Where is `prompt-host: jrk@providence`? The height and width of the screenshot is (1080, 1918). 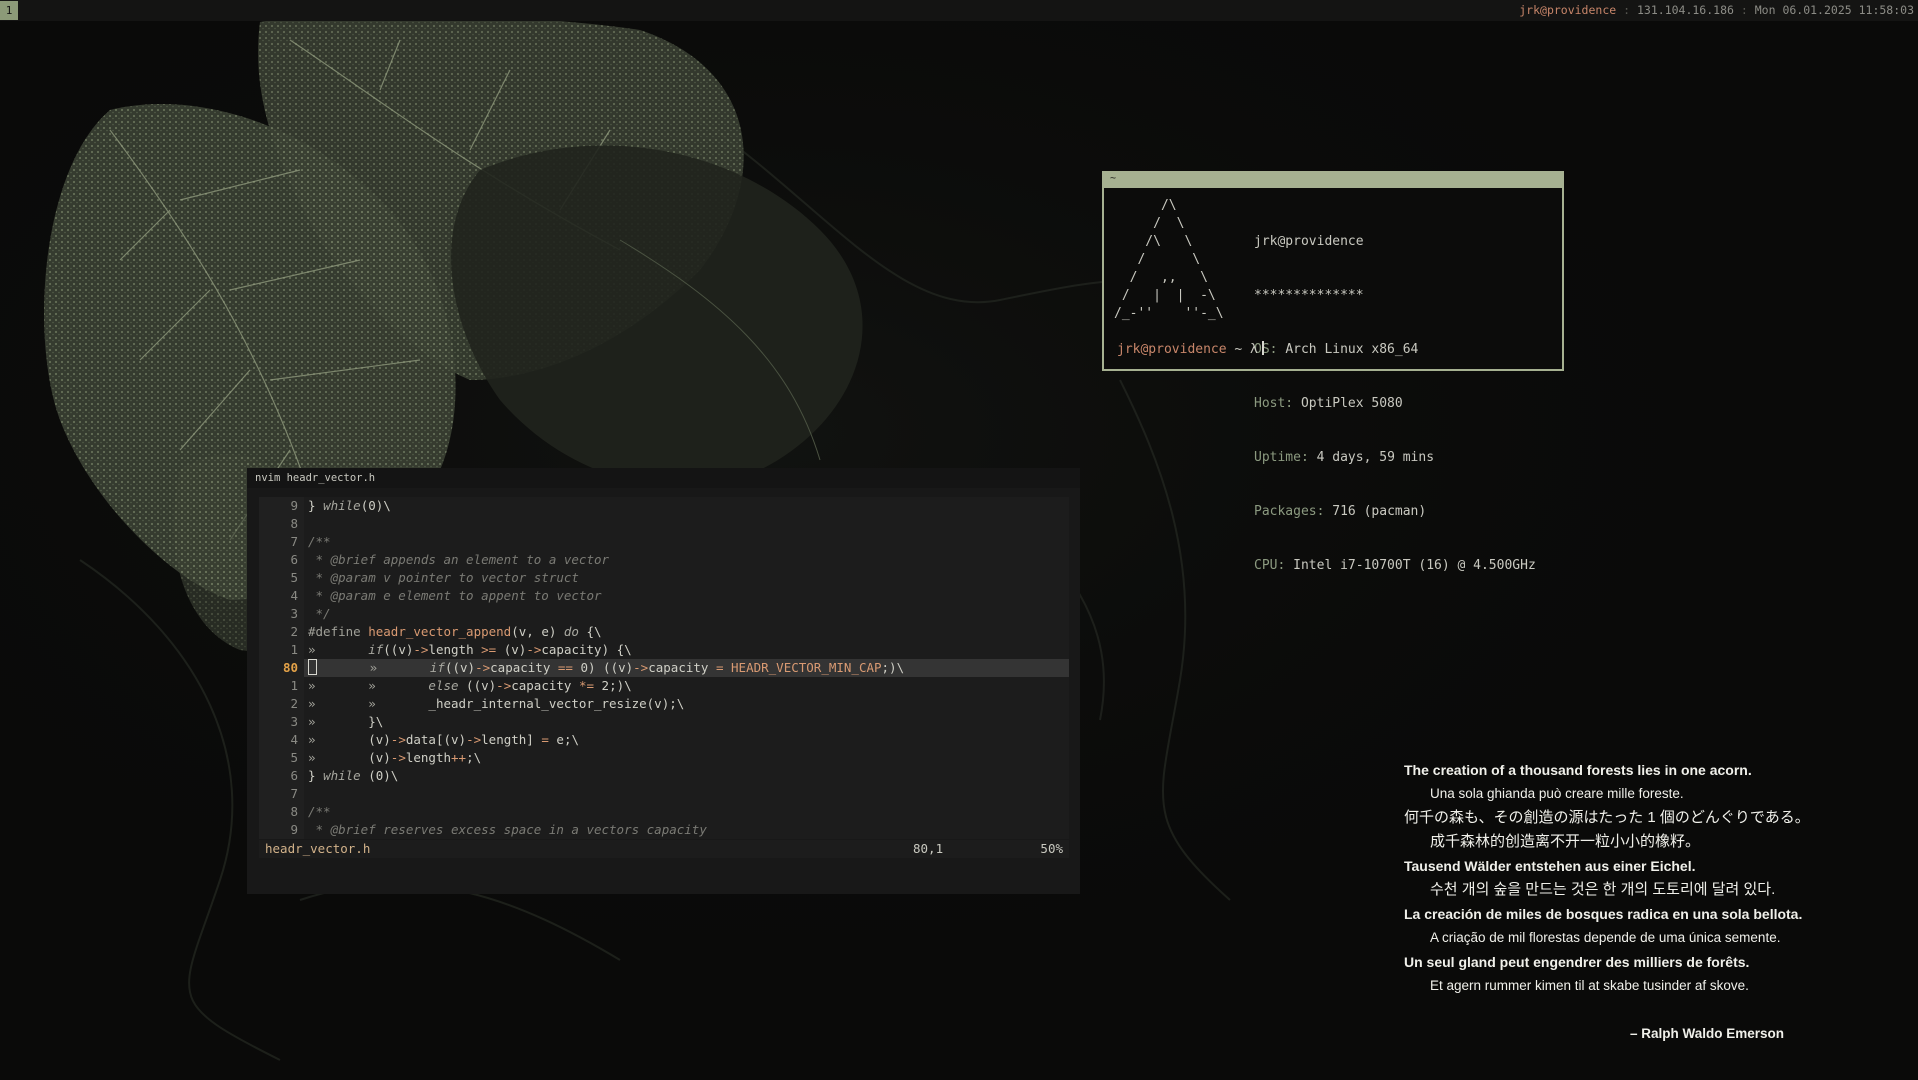
prompt-host: jrk@providence is located at coordinates (1172, 349).